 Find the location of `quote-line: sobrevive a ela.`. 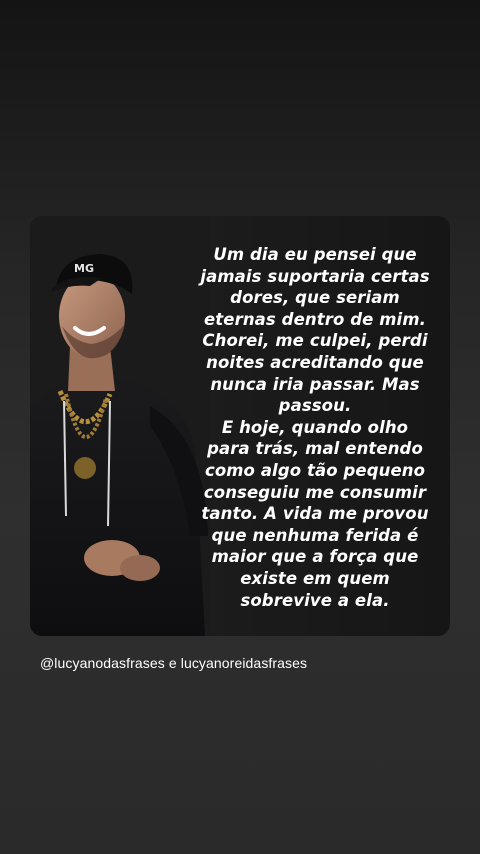

quote-line: sobrevive a ela. is located at coordinates (315, 600).